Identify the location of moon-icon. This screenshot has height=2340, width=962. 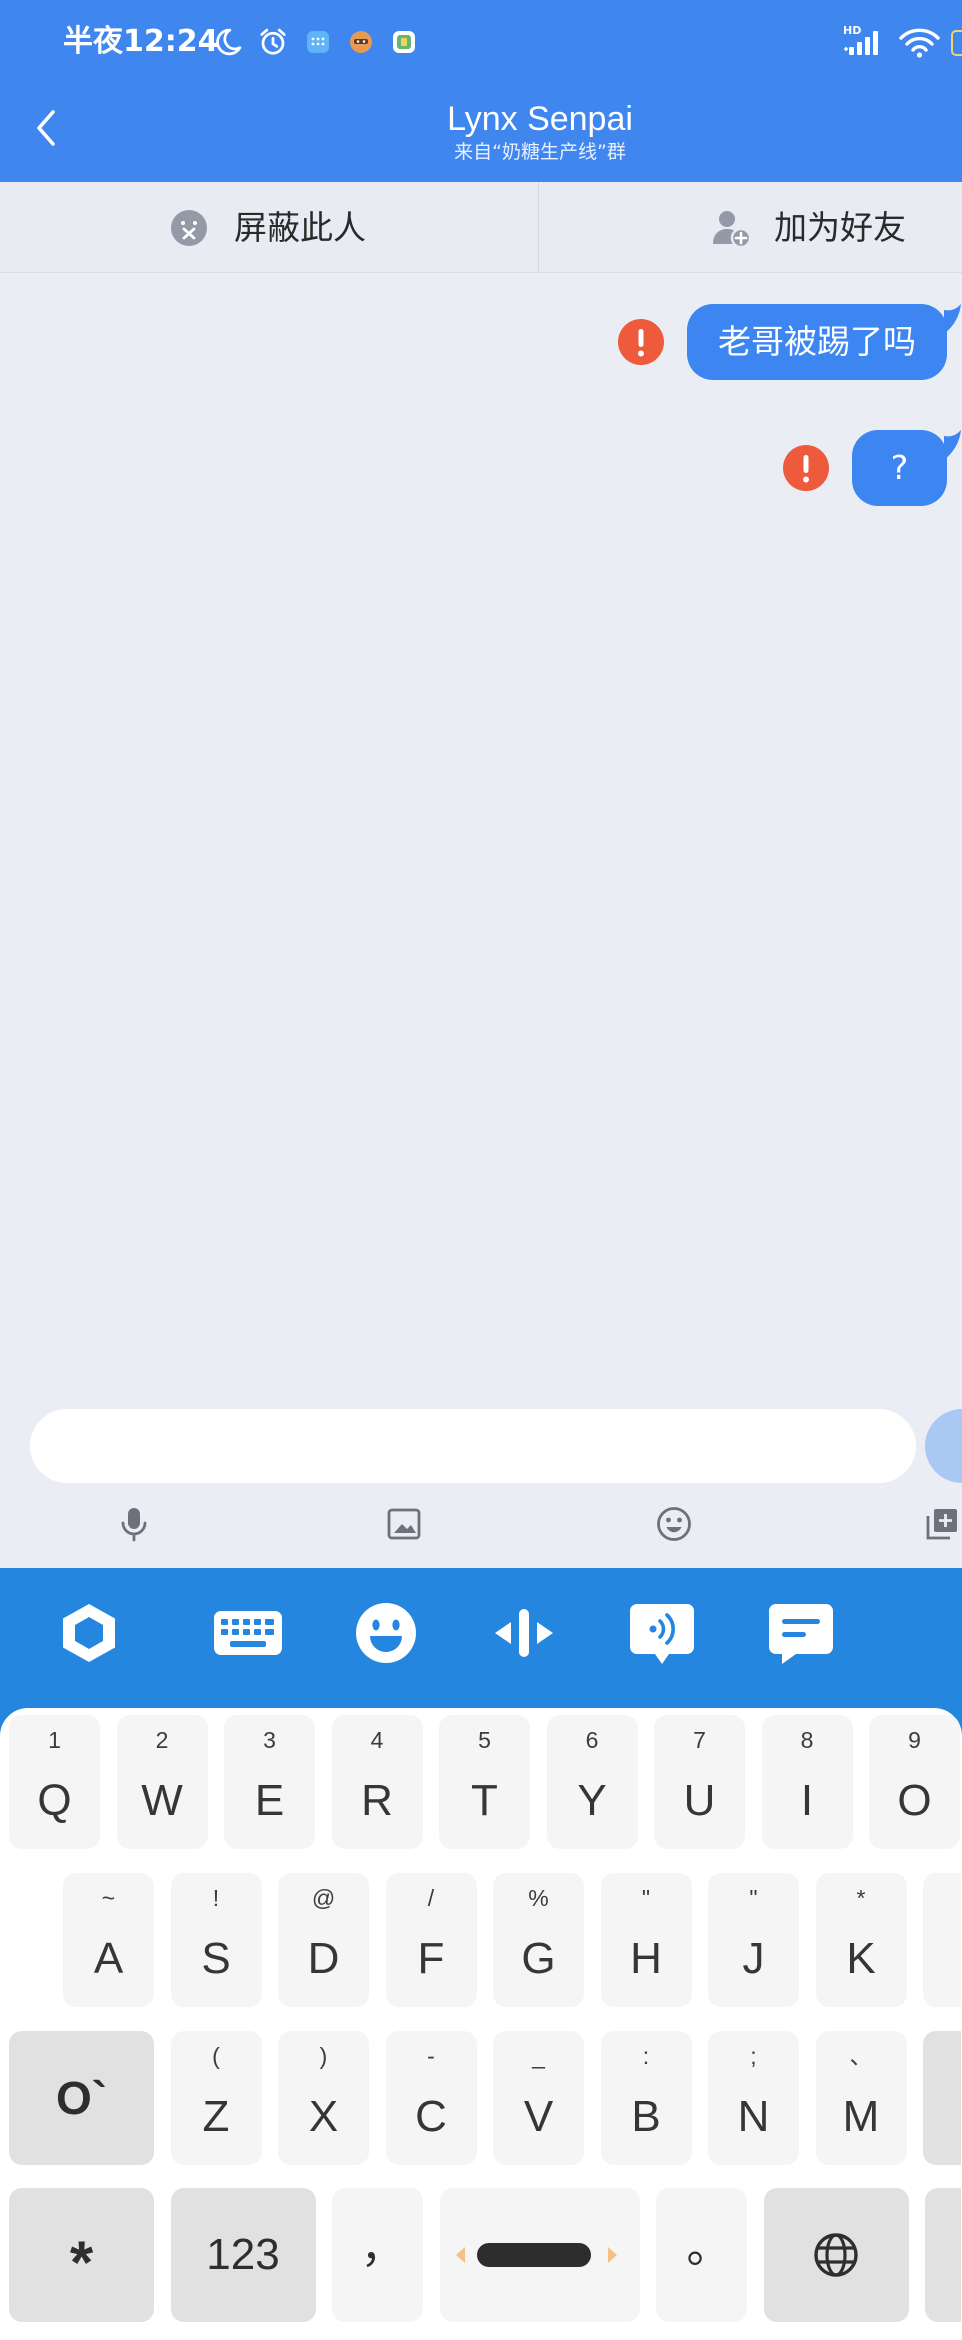
(229, 42).